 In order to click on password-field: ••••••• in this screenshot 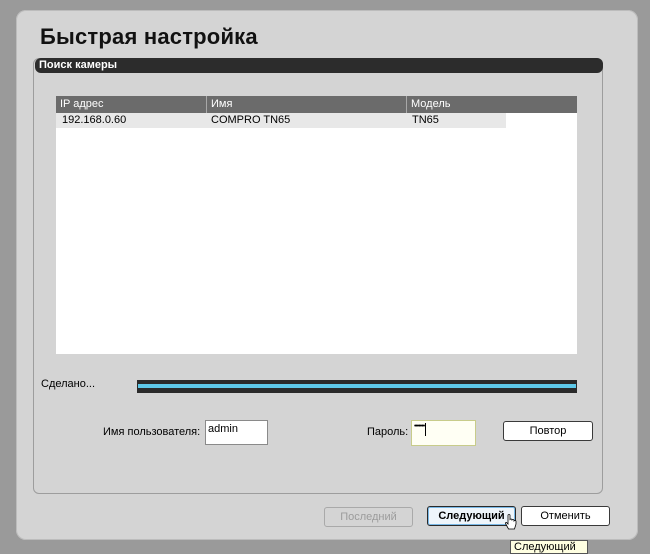, I will do `click(443, 433)`.